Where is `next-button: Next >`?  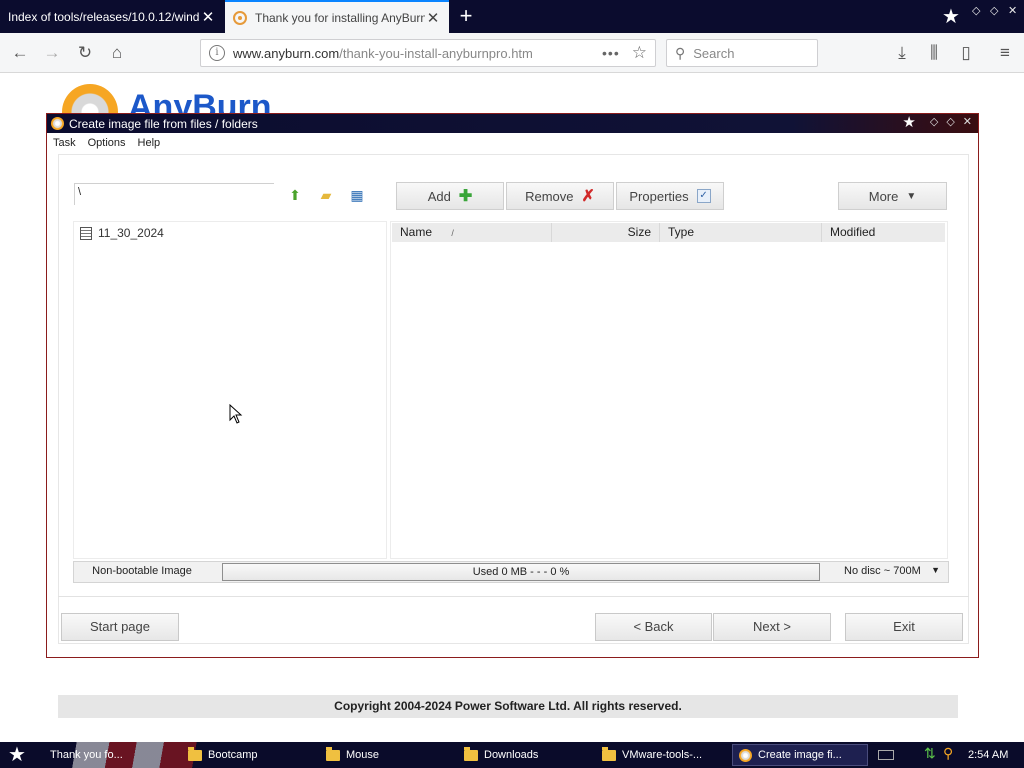 next-button: Next > is located at coordinates (772, 627).